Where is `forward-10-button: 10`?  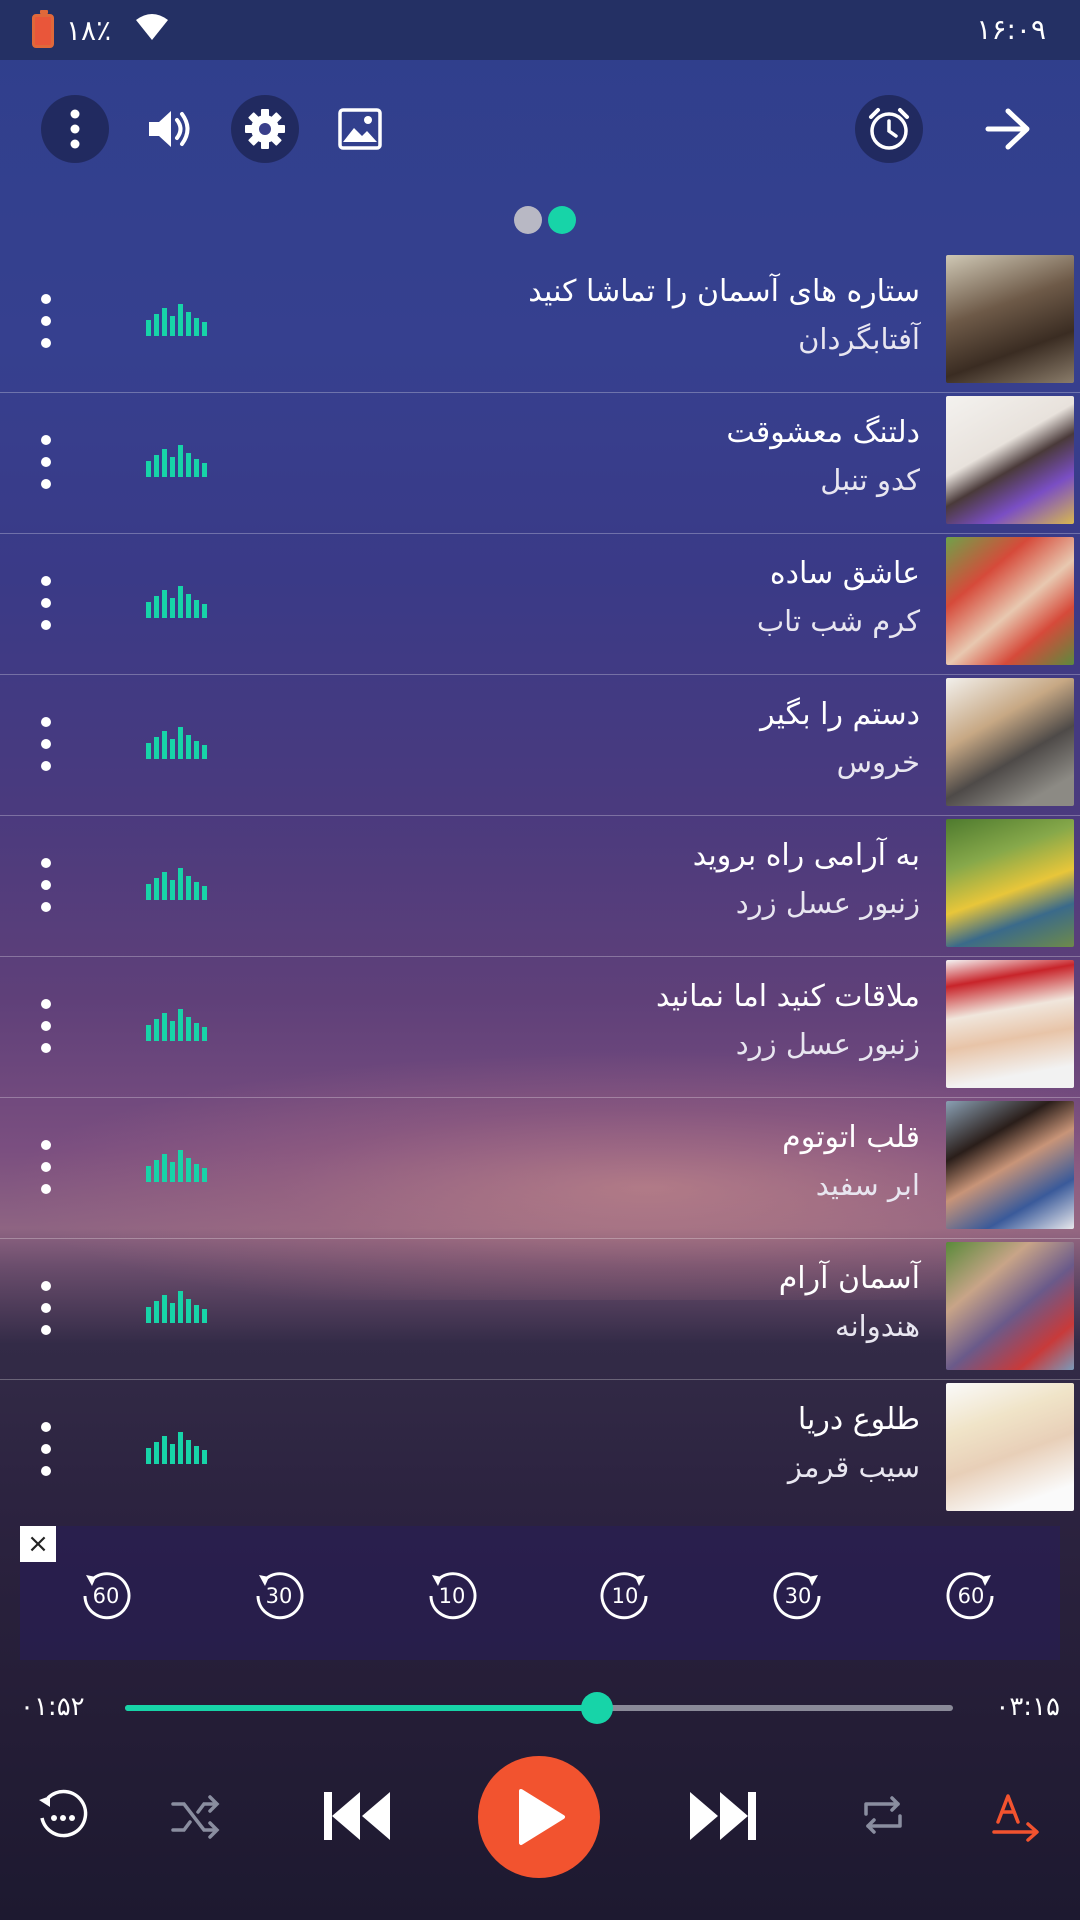 forward-10-button: 10 is located at coordinates (625, 1596).